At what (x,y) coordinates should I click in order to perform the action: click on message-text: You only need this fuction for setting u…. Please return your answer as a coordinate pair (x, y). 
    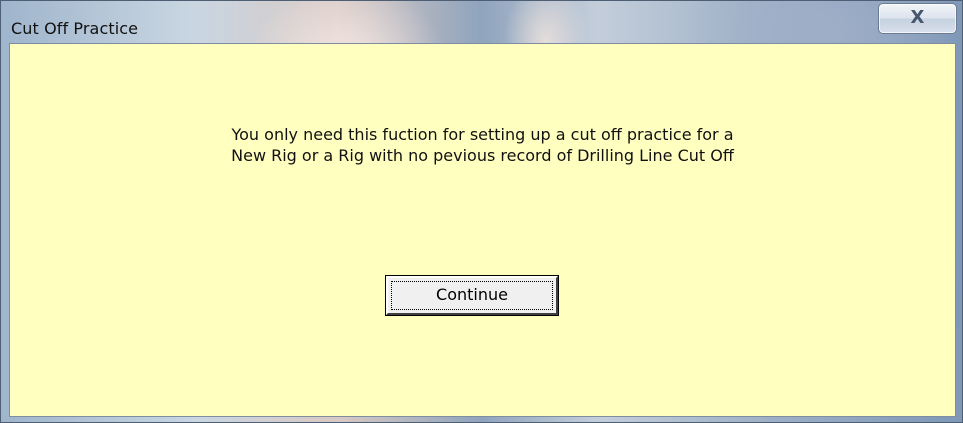
    Looking at the image, I should click on (482, 145).